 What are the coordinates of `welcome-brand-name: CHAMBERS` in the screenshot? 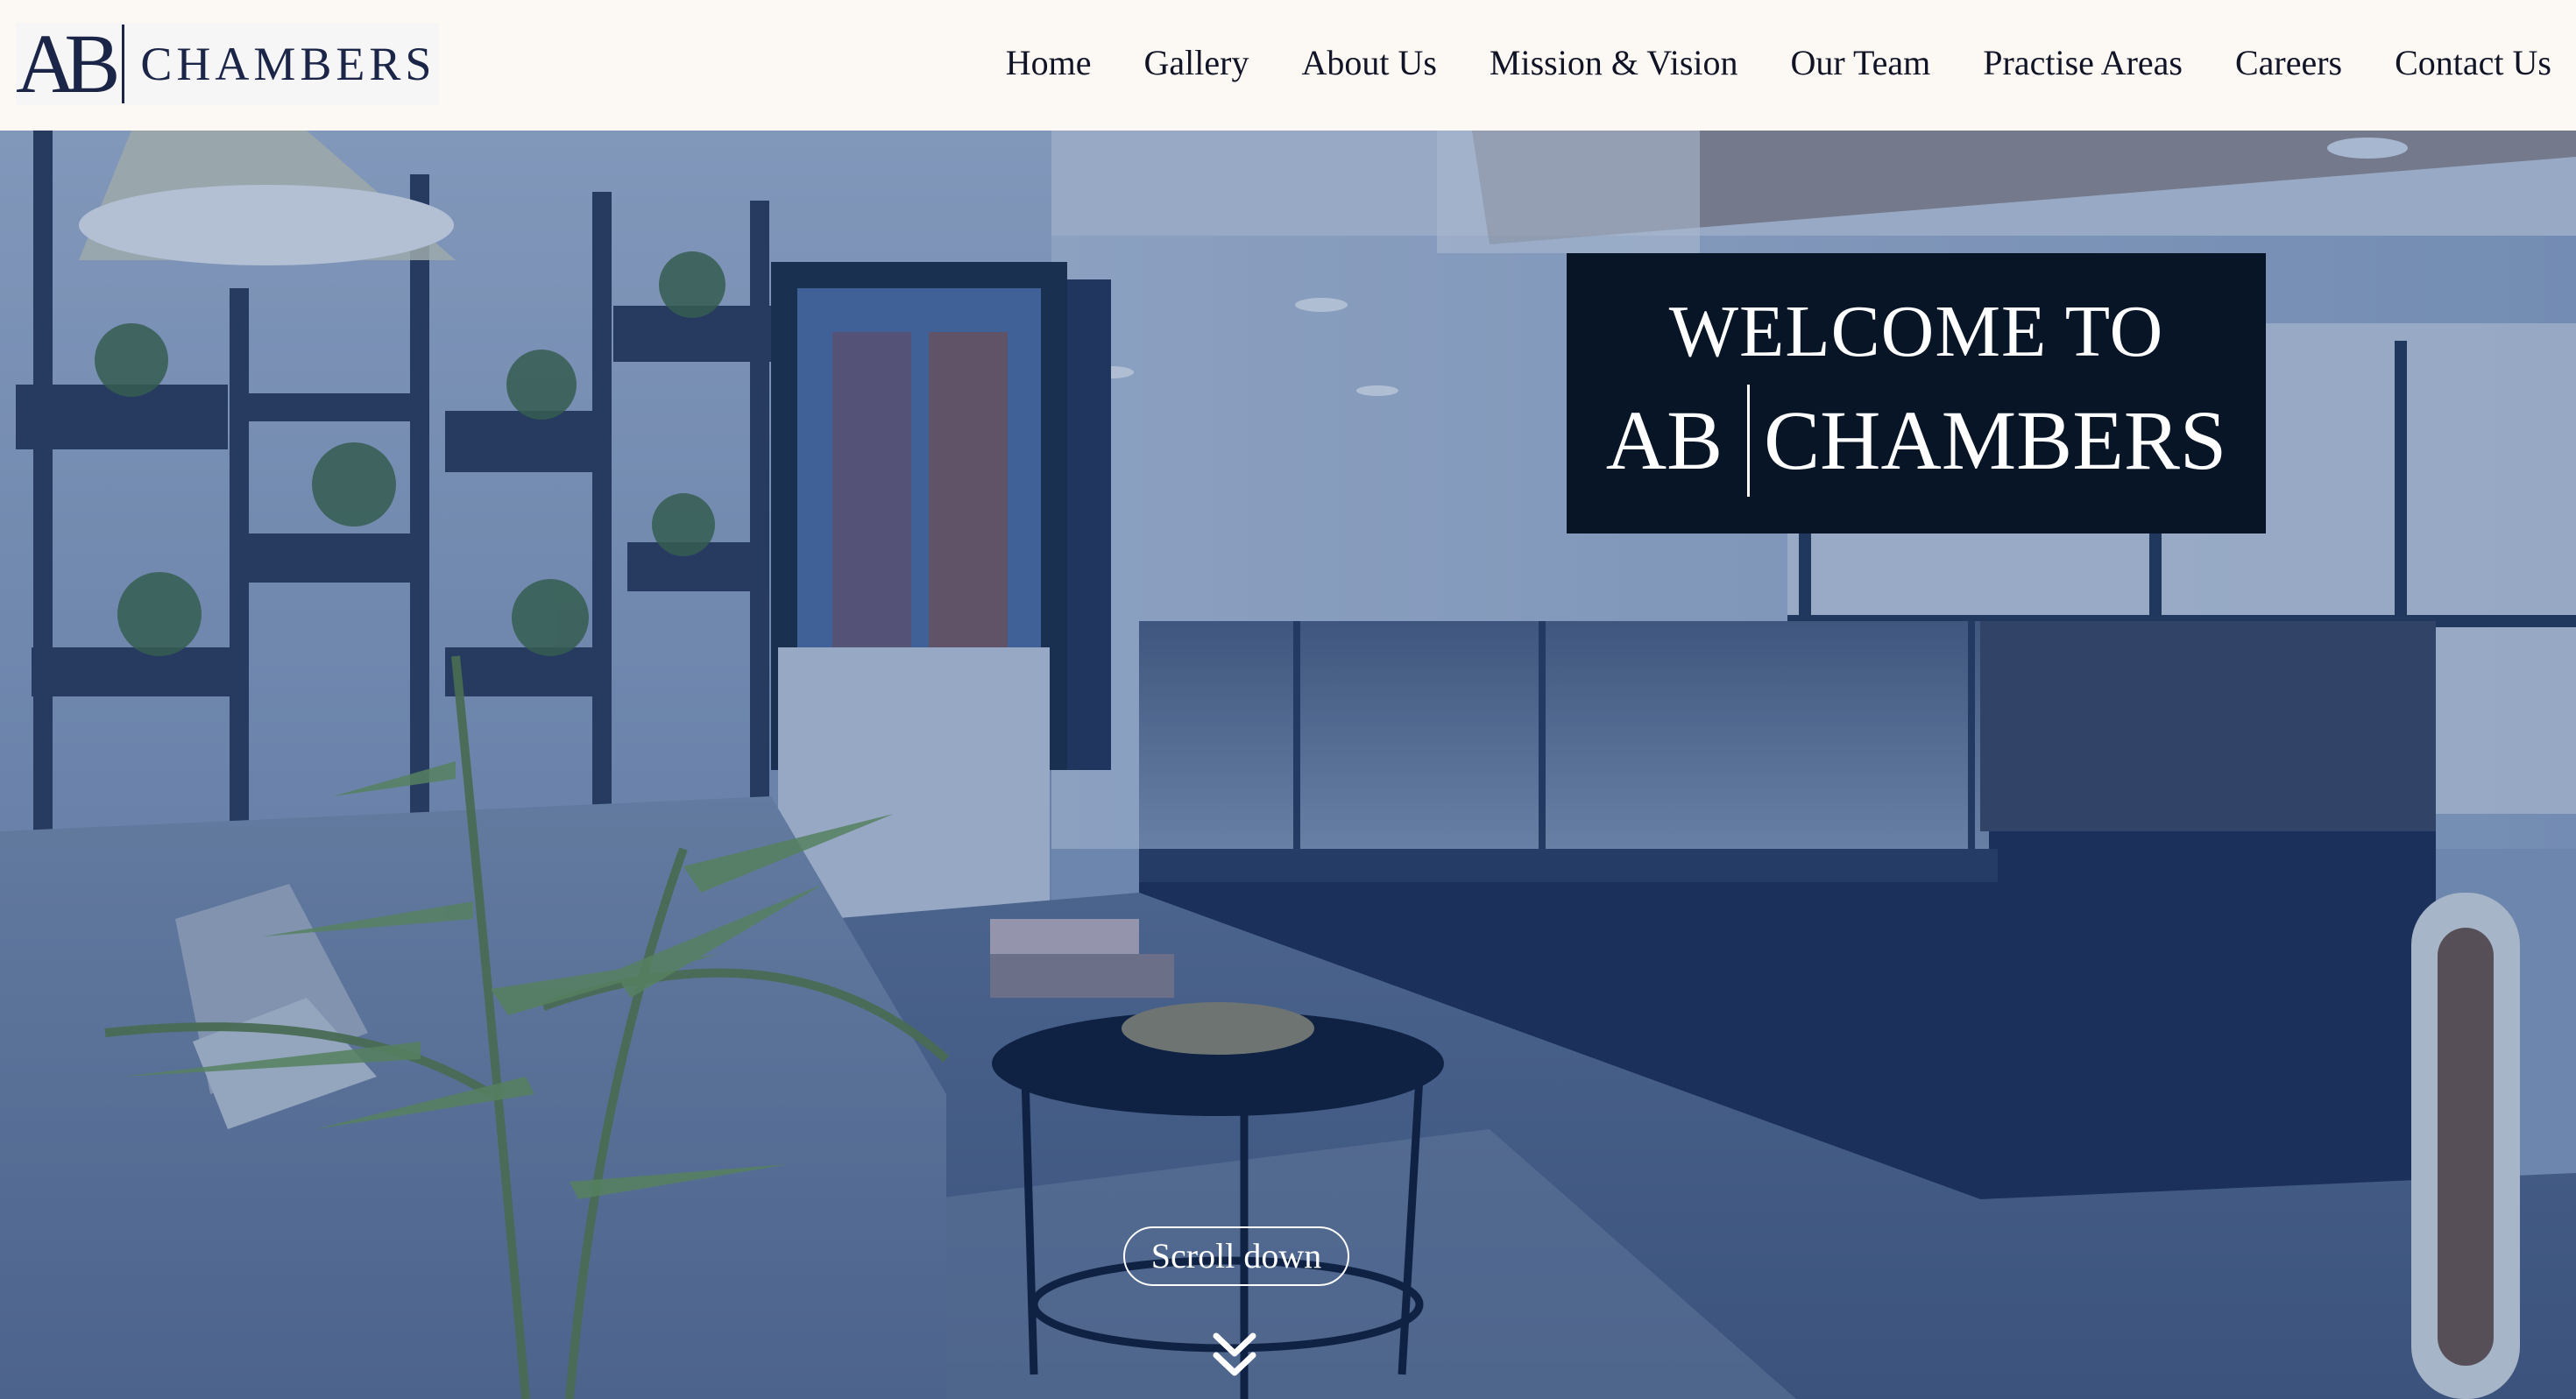 It's located at (1995, 440).